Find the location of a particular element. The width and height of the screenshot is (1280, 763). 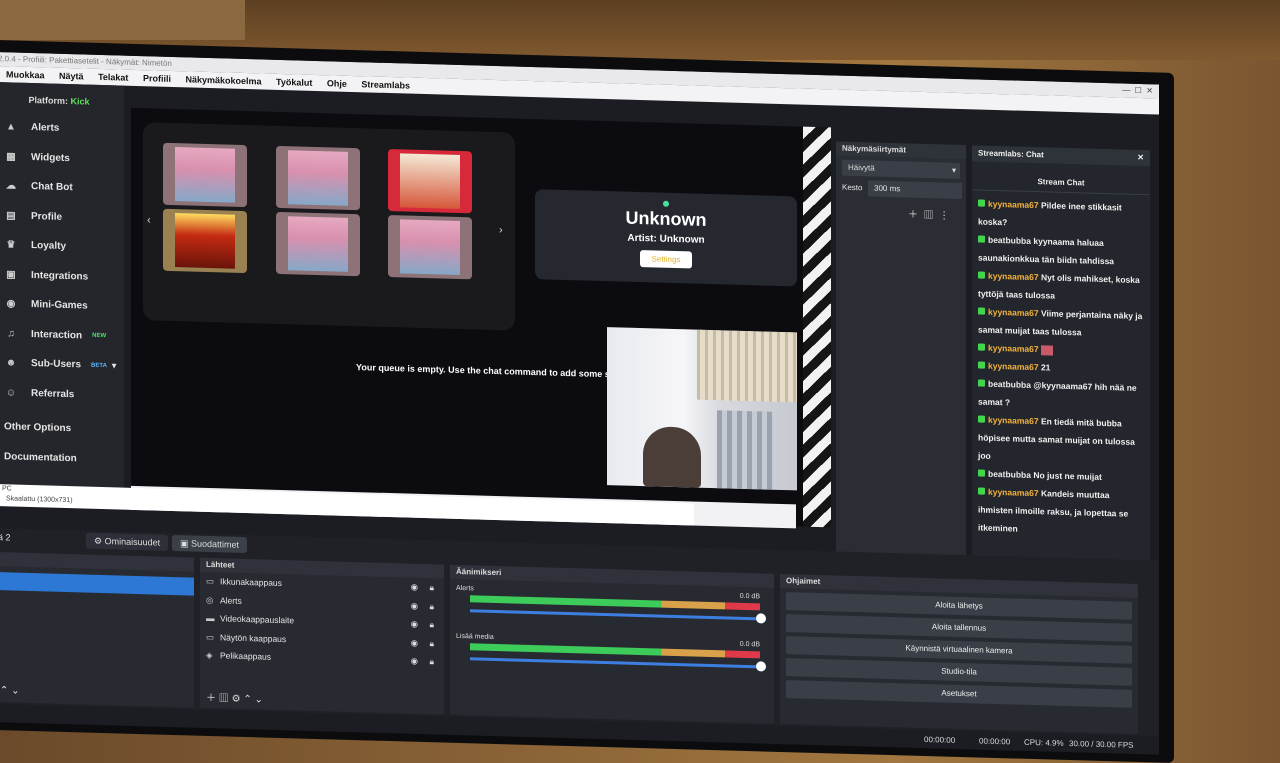

emote-icon is located at coordinates (1046, 350).